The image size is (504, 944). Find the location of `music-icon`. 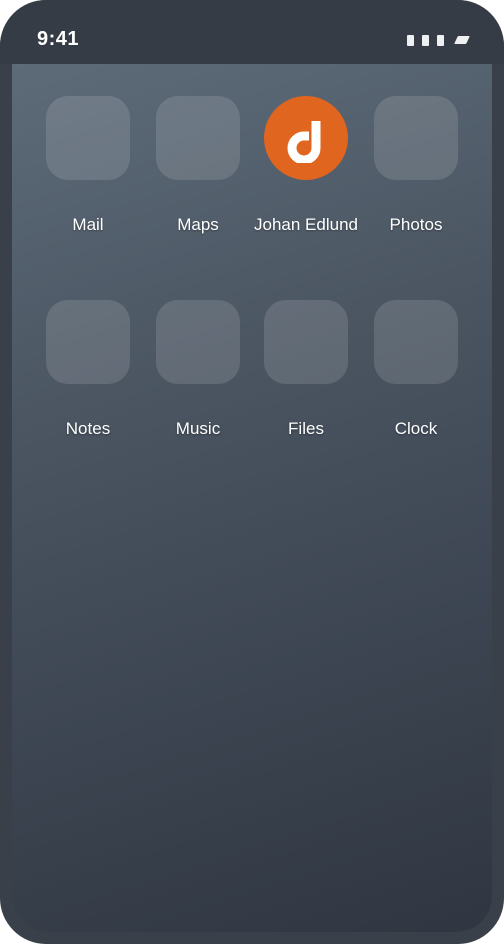

music-icon is located at coordinates (198, 342).